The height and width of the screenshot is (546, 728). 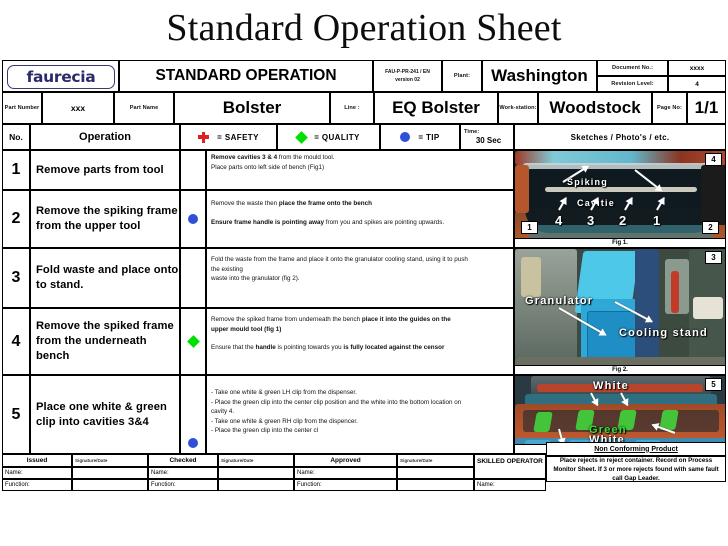 I want to click on col-header-operation: Operation, so click(x=105, y=137).